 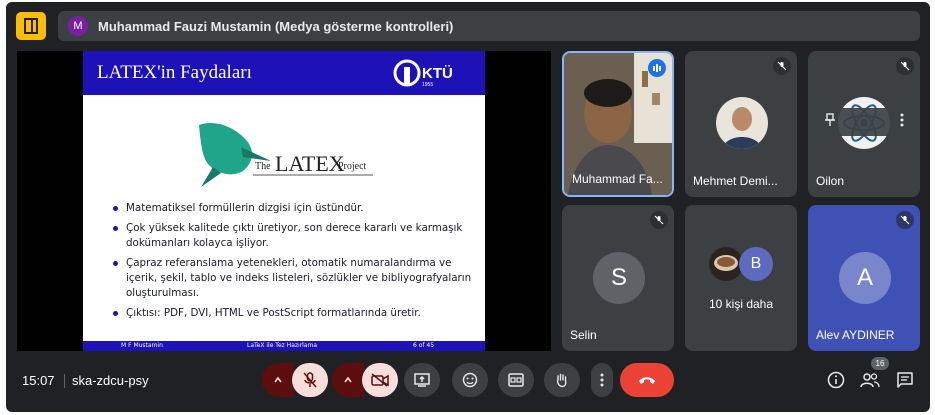 What do you see at coordinates (284, 73) in the screenshot?
I see `slide-header: LATEX'in Faydaları KTÜ 1955` at bounding box center [284, 73].